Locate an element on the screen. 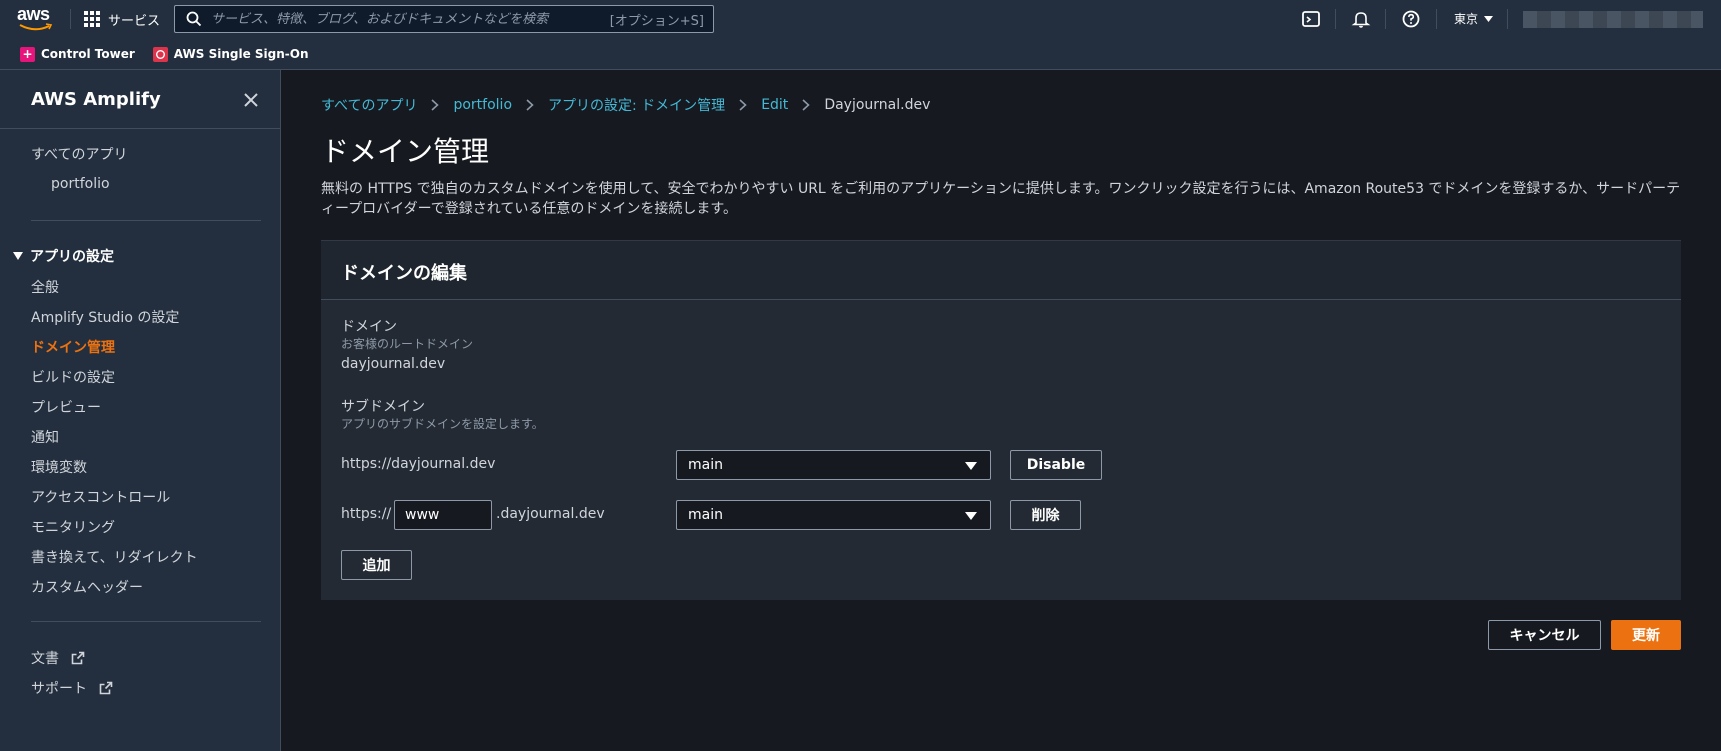 The width and height of the screenshot is (1721, 751). section-label: アプリの設定 is located at coordinates (72, 257).